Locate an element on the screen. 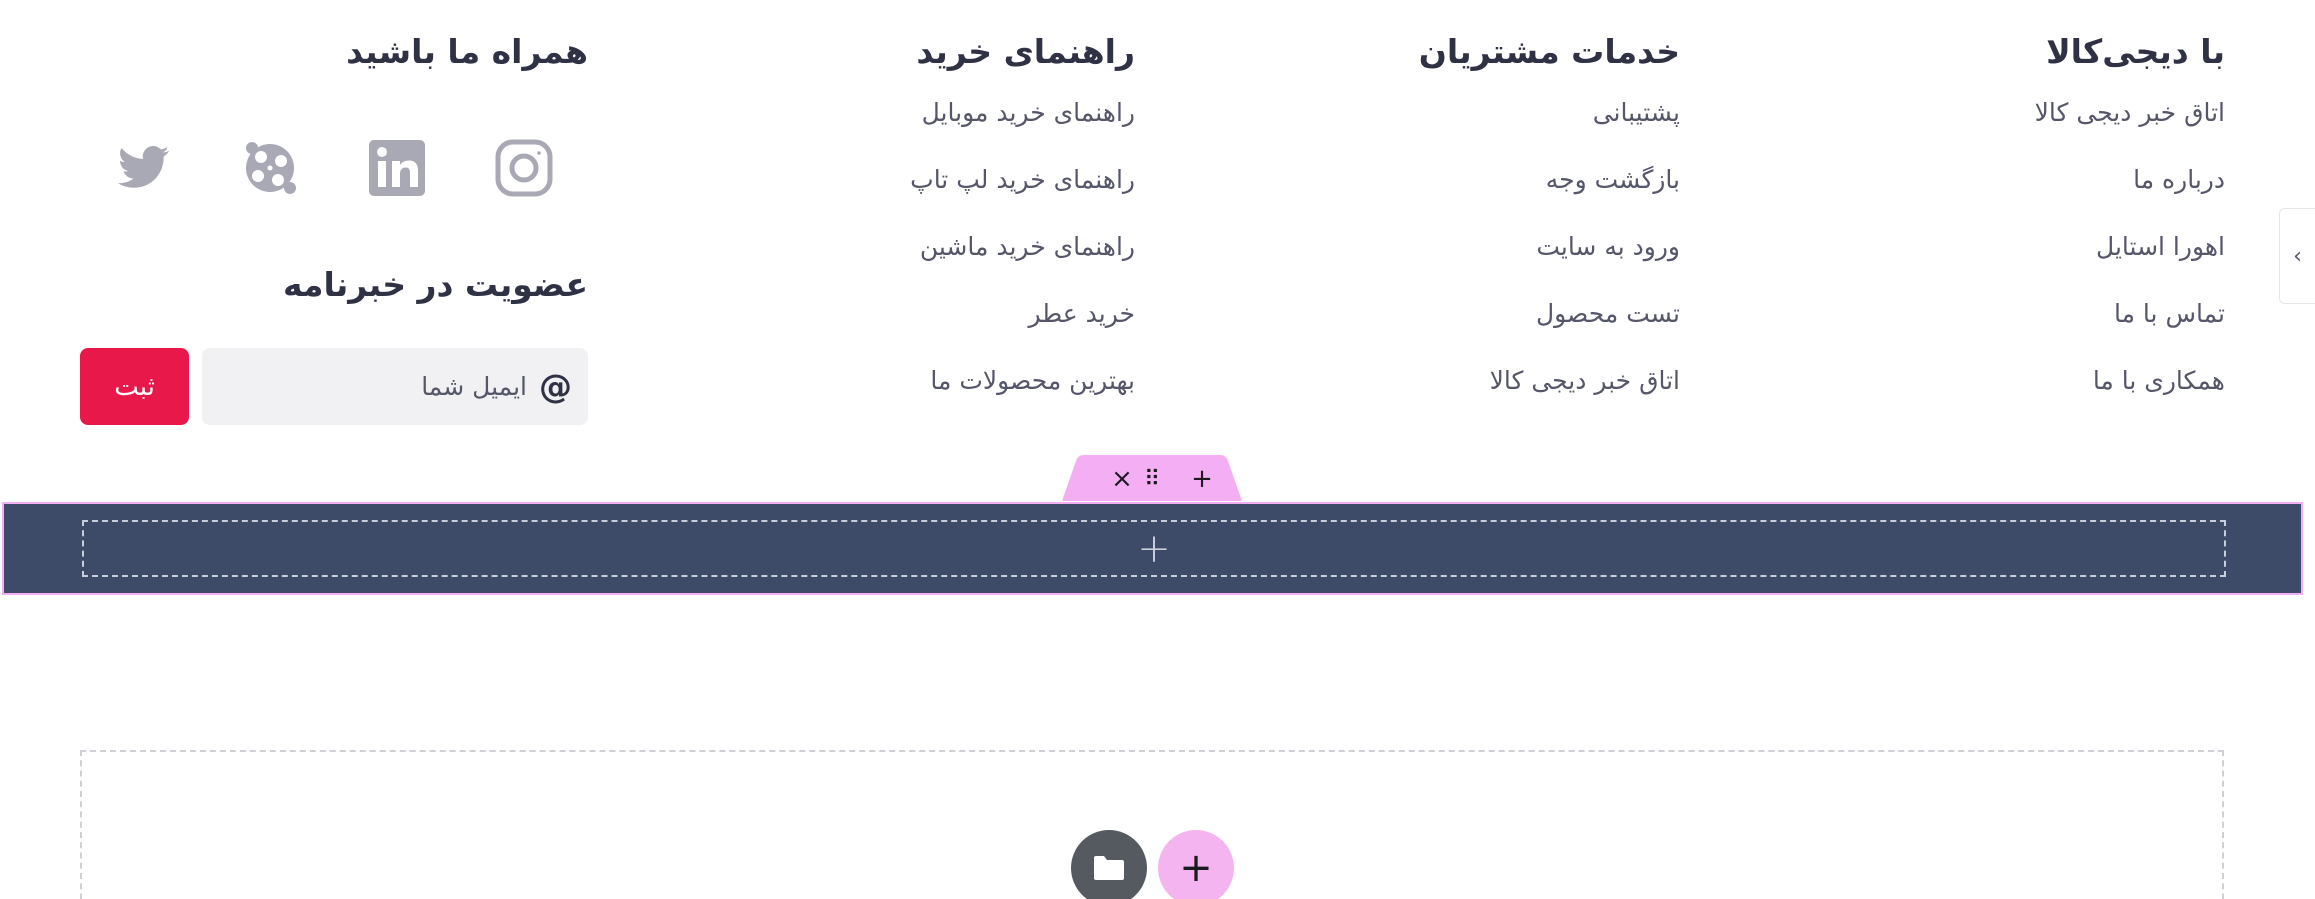  follow-us-title: همراه ما باشید is located at coordinates (467, 51).